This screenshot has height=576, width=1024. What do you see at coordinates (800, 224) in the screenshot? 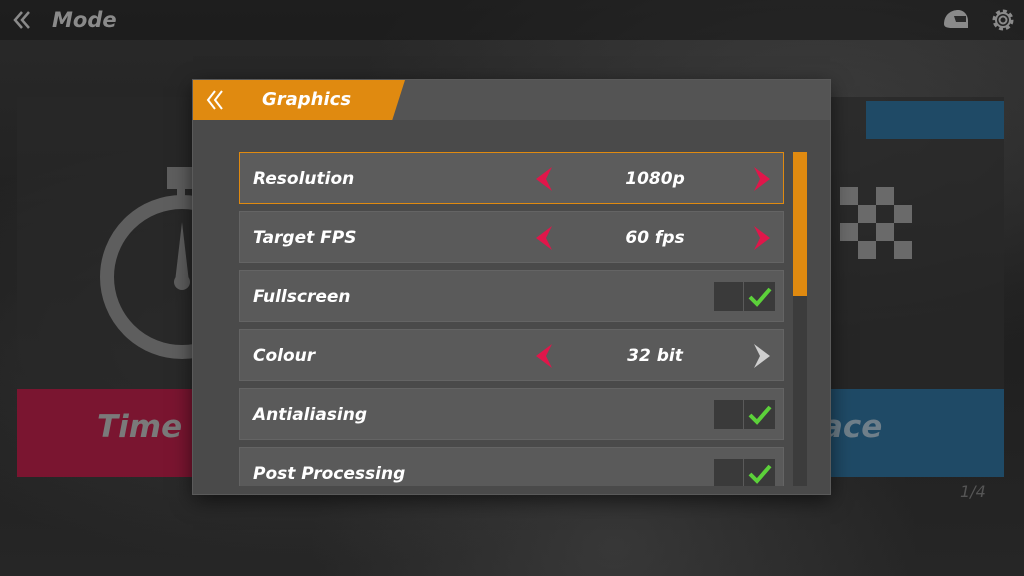
I see `scrollbar-thumb` at bounding box center [800, 224].